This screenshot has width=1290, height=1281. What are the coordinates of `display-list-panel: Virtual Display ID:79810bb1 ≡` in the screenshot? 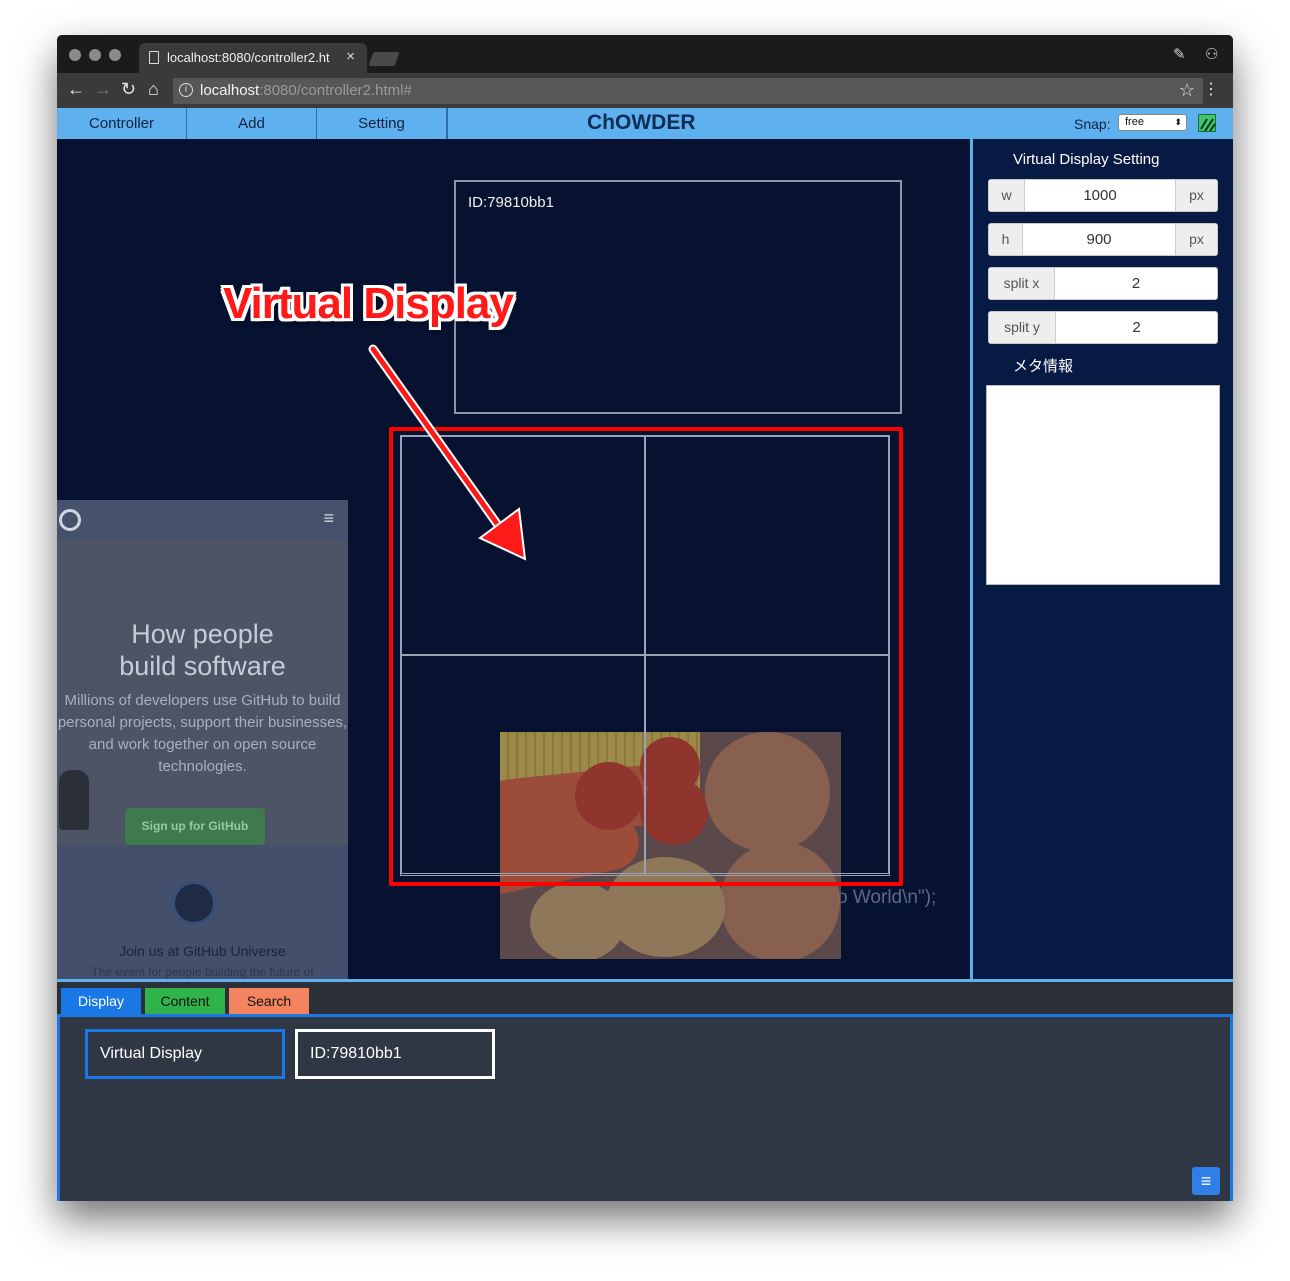 It's located at (645, 1107).